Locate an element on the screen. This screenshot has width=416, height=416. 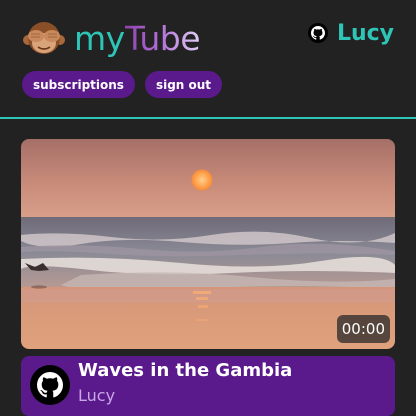
subscriptions-button: subscriptions is located at coordinates (78, 84).